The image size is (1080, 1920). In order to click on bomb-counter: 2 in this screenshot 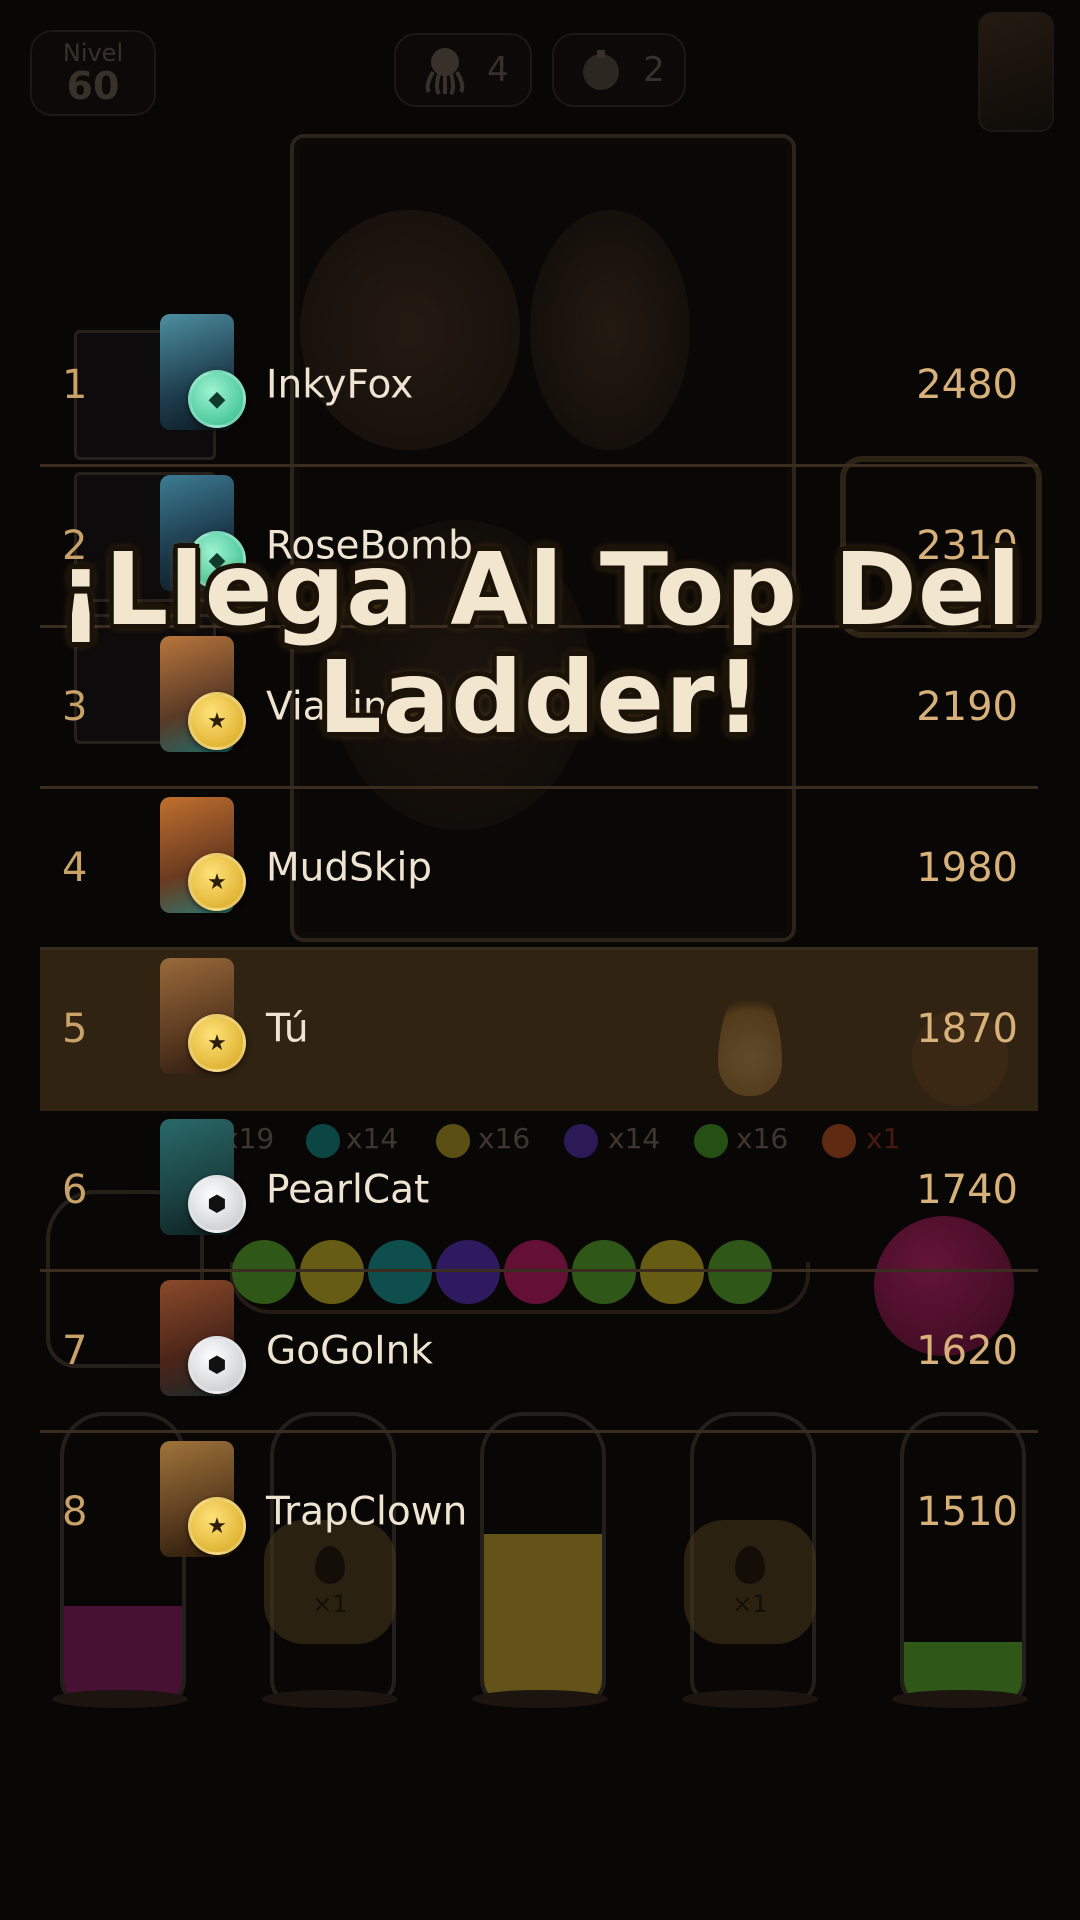, I will do `click(619, 70)`.